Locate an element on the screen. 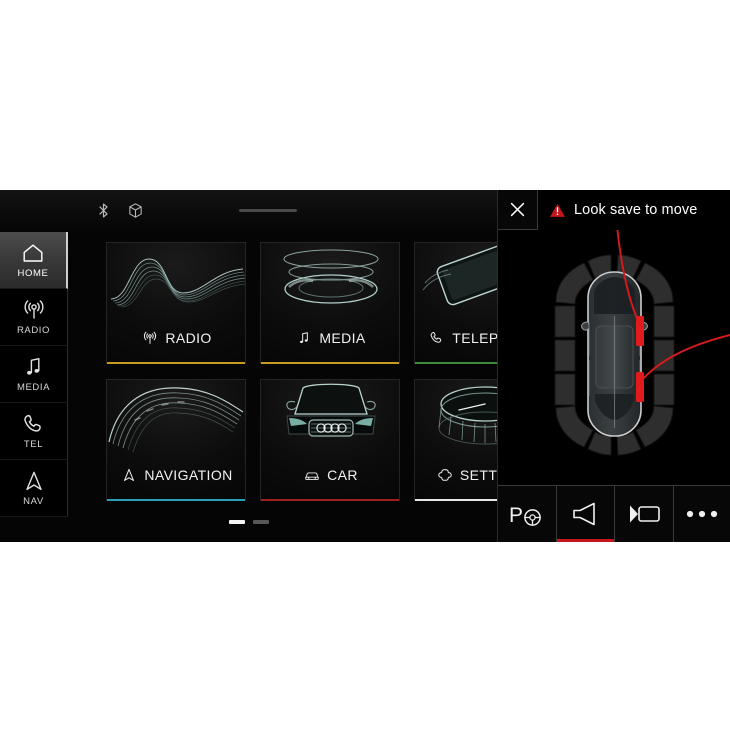 The width and height of the screenshot is (730, 730). sidebar: HOME RADIO MEDIA TEL NAV is located at coordinates (34, 387).